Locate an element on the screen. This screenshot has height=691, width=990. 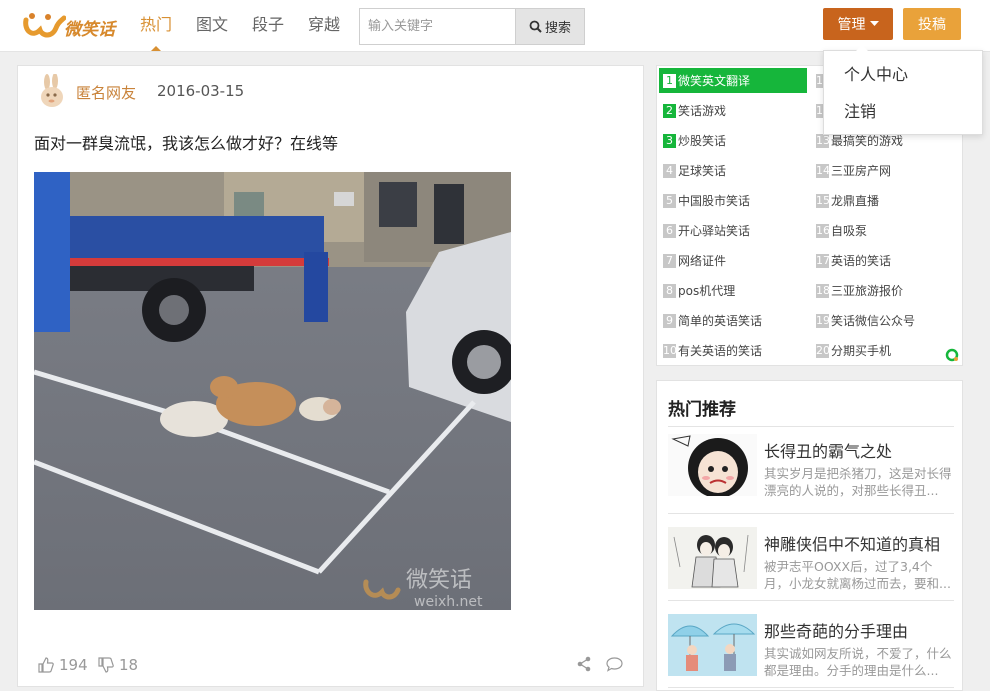
menu-item-profile: 个人中心 is located at coordinates (903, 79).